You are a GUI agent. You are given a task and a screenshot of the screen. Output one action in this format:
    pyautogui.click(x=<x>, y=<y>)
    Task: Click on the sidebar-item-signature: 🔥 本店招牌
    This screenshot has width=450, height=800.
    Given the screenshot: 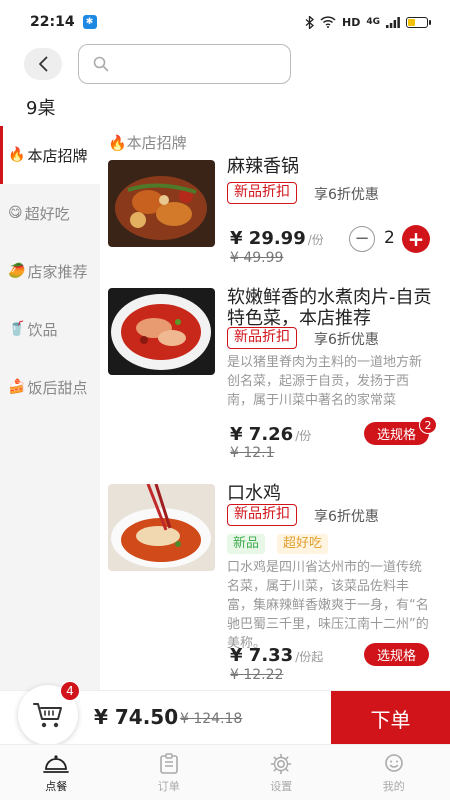 What is the action you would take?
    pyautogui.click(x=50, y=155)
    